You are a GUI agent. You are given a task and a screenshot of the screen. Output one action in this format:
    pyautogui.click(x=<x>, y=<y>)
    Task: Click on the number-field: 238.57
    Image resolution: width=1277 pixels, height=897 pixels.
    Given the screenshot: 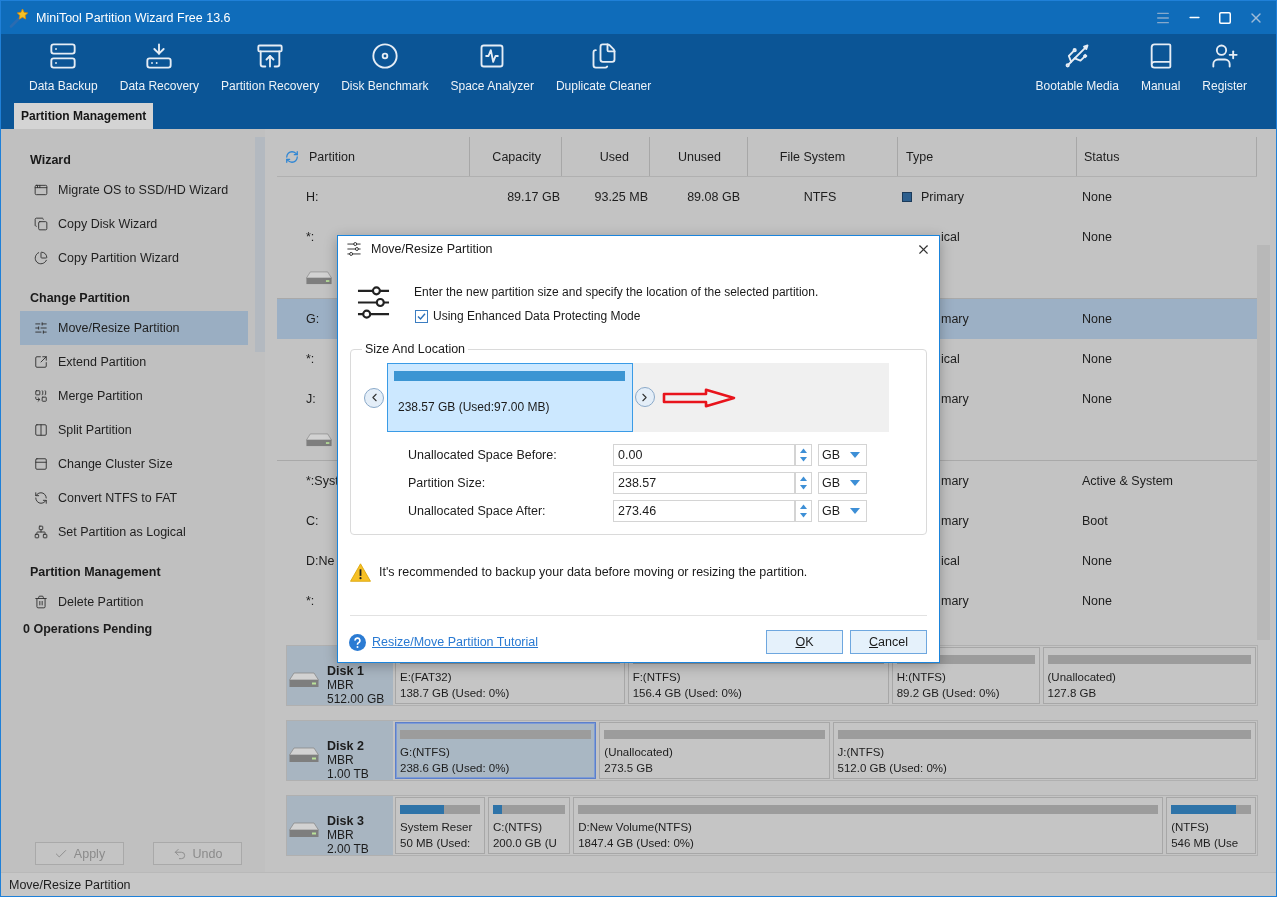 What is the action you would take?
    pyautogui.click(x=704, y=483)
    